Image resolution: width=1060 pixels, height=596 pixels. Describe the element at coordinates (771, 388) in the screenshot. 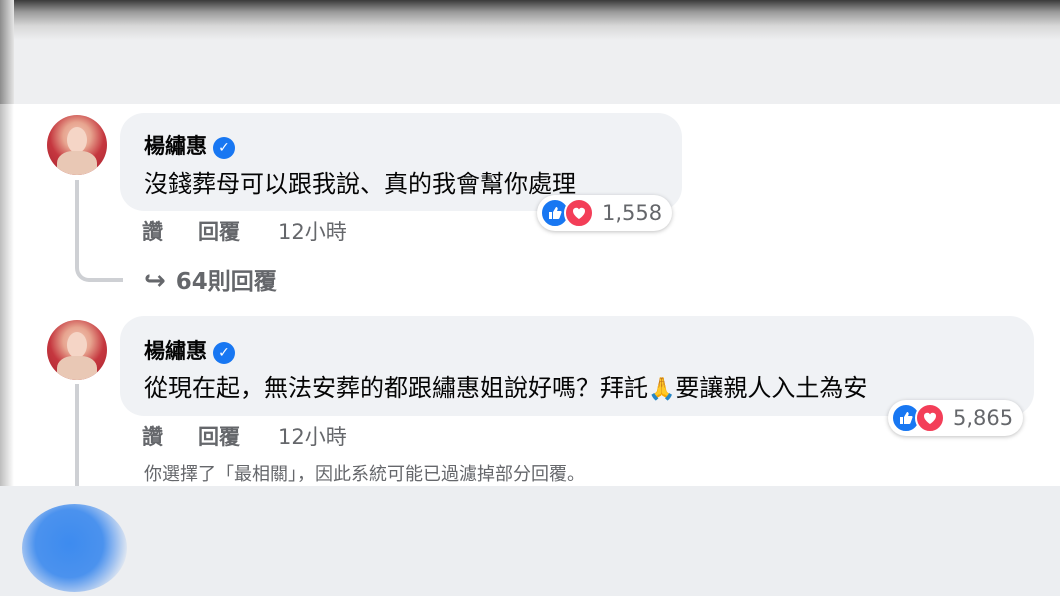

I see `comment-text-part: 要讓親人入土為安` at that location.